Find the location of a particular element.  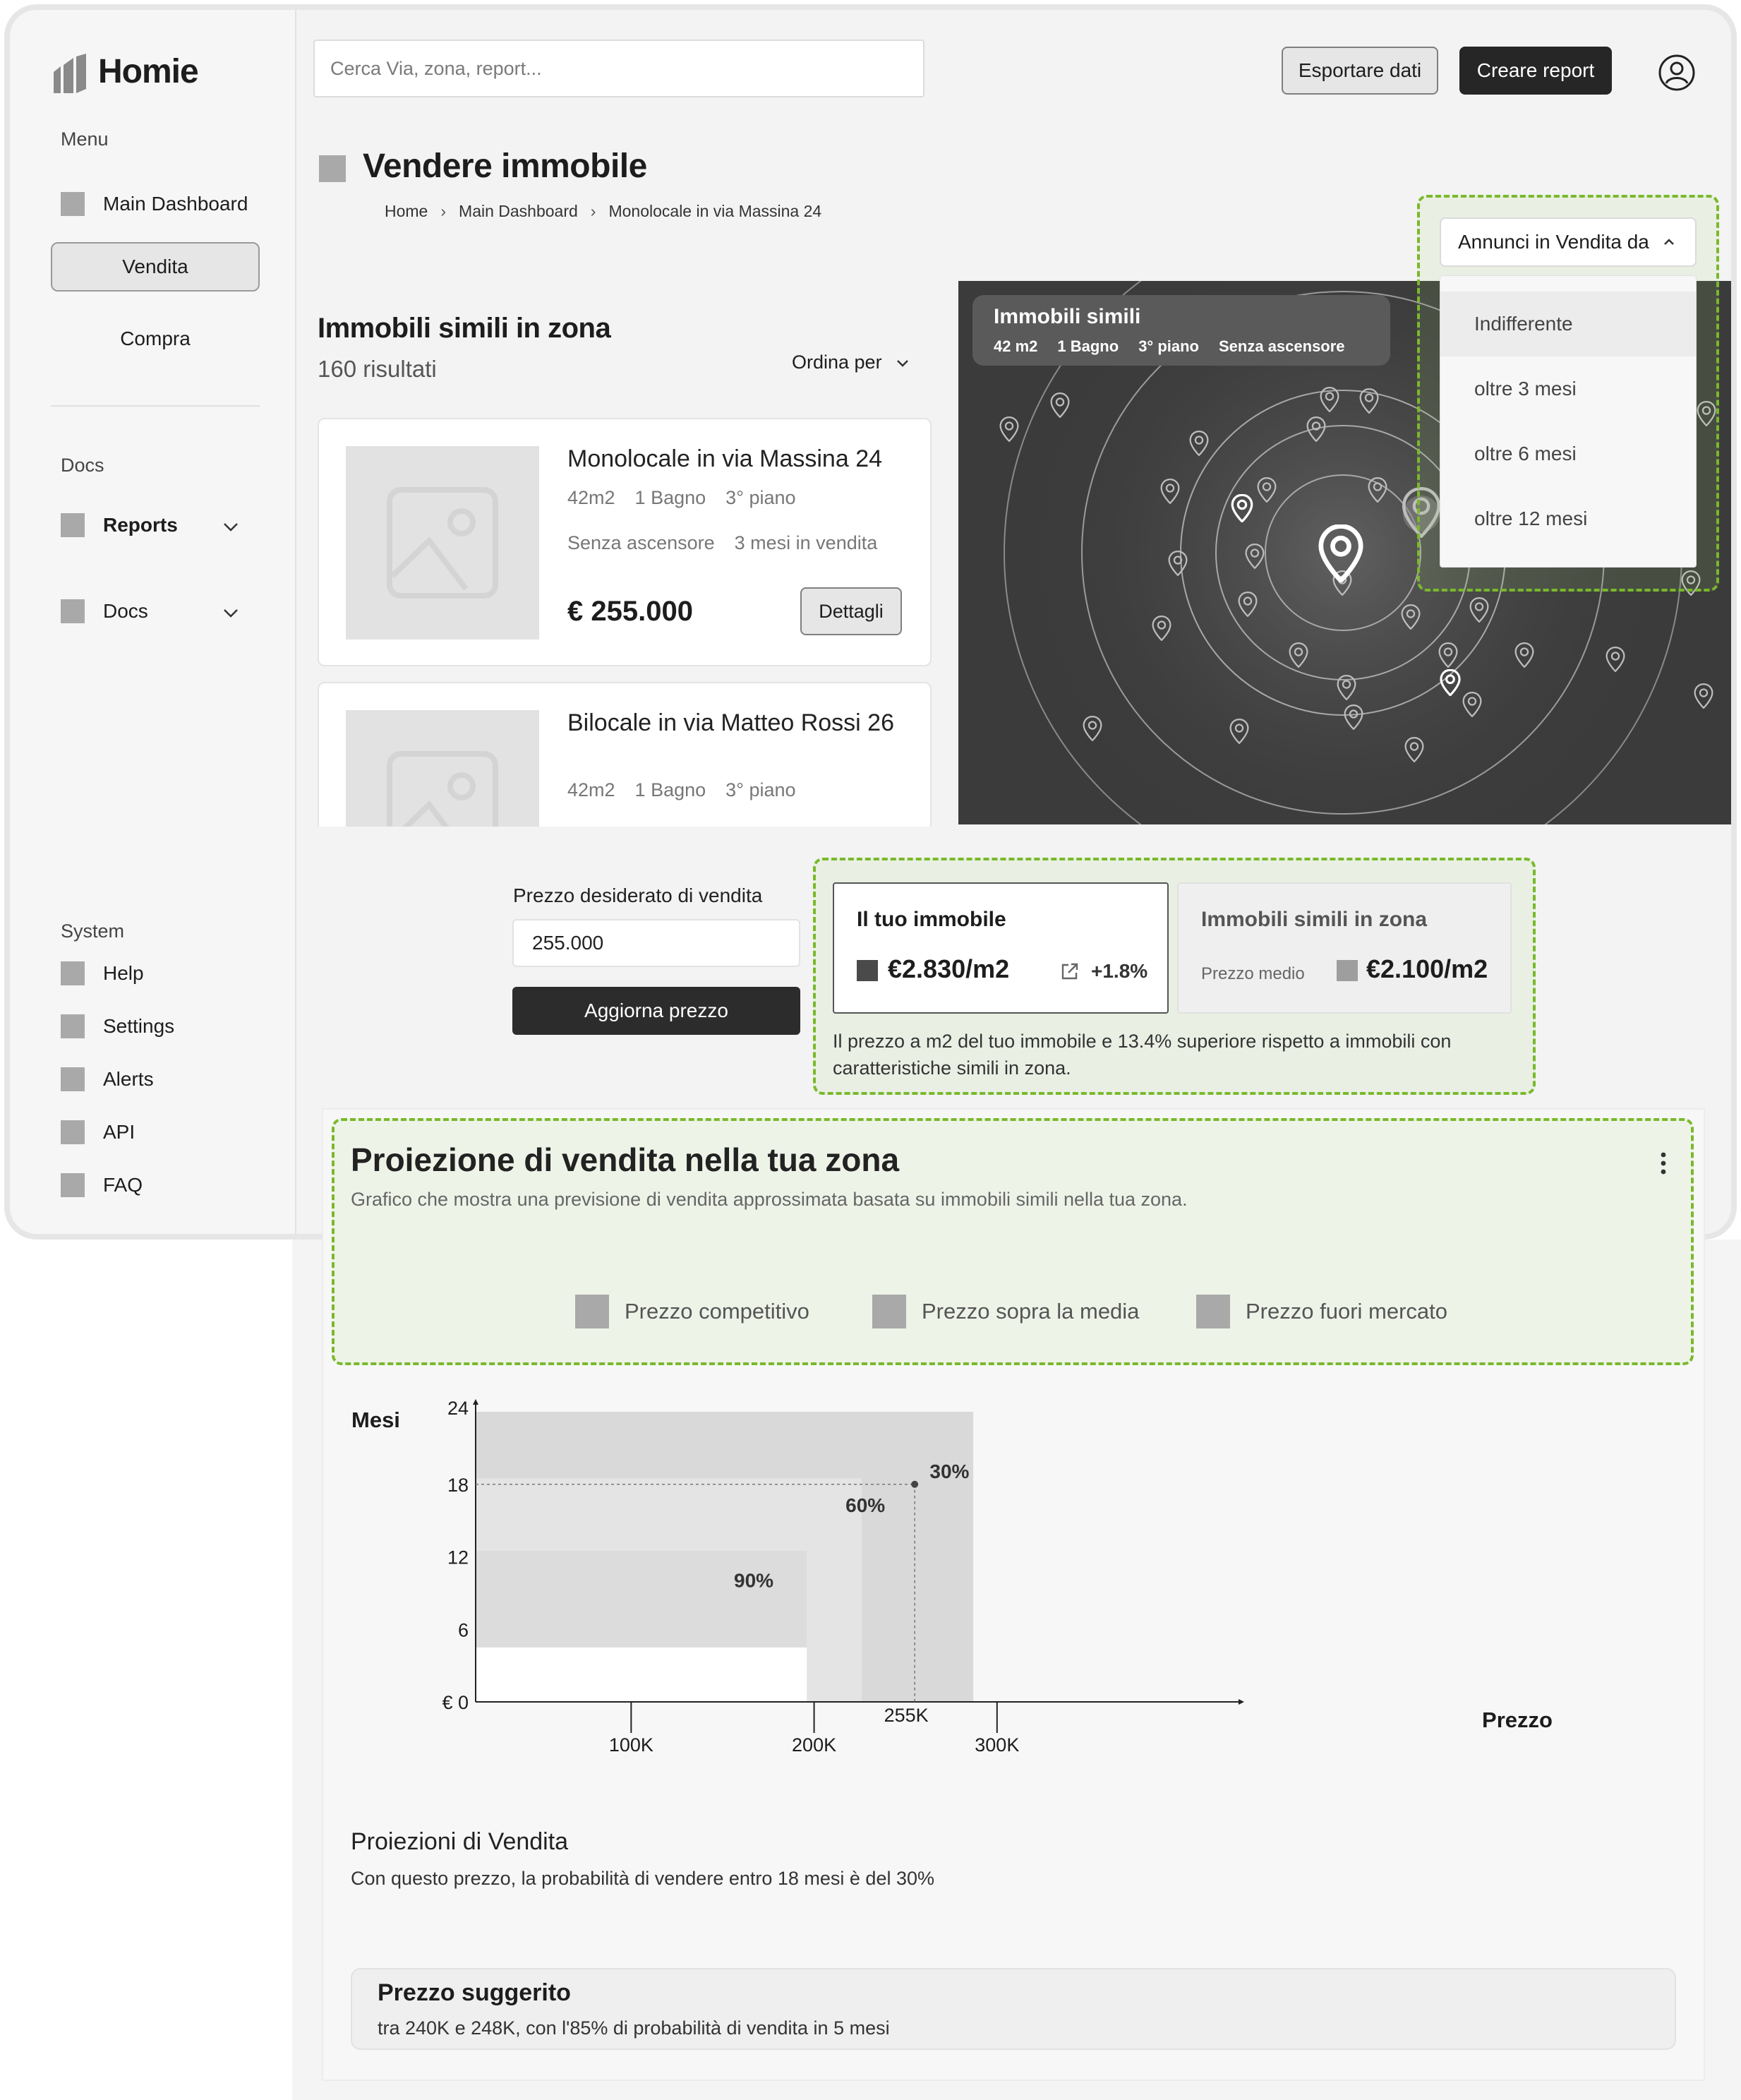

dropdown-option: oltre 6 mesi is located at coordinates (1568, 454).